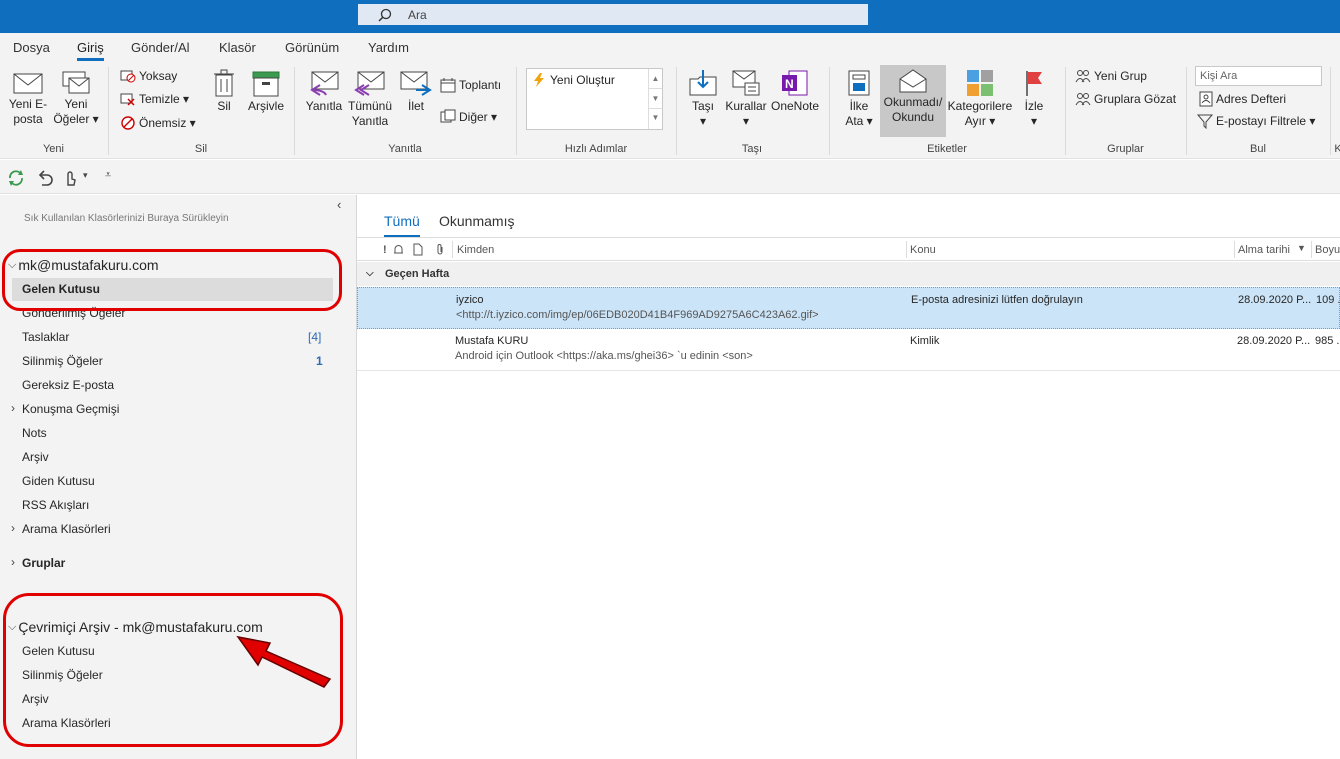  I want to click on message-subject: E-posta adresinizi lütfen doğrulayın, so click(997, 300).